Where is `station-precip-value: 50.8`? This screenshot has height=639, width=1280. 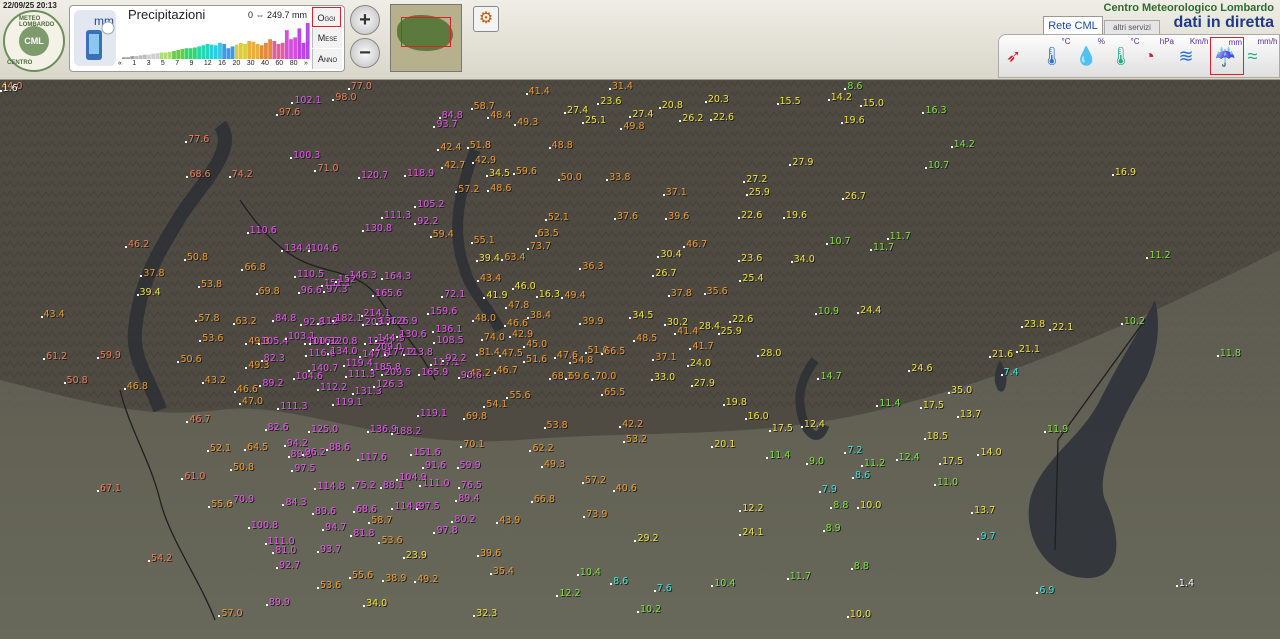 station-precip-value: 50.8 is located at coordinates (195, 257).